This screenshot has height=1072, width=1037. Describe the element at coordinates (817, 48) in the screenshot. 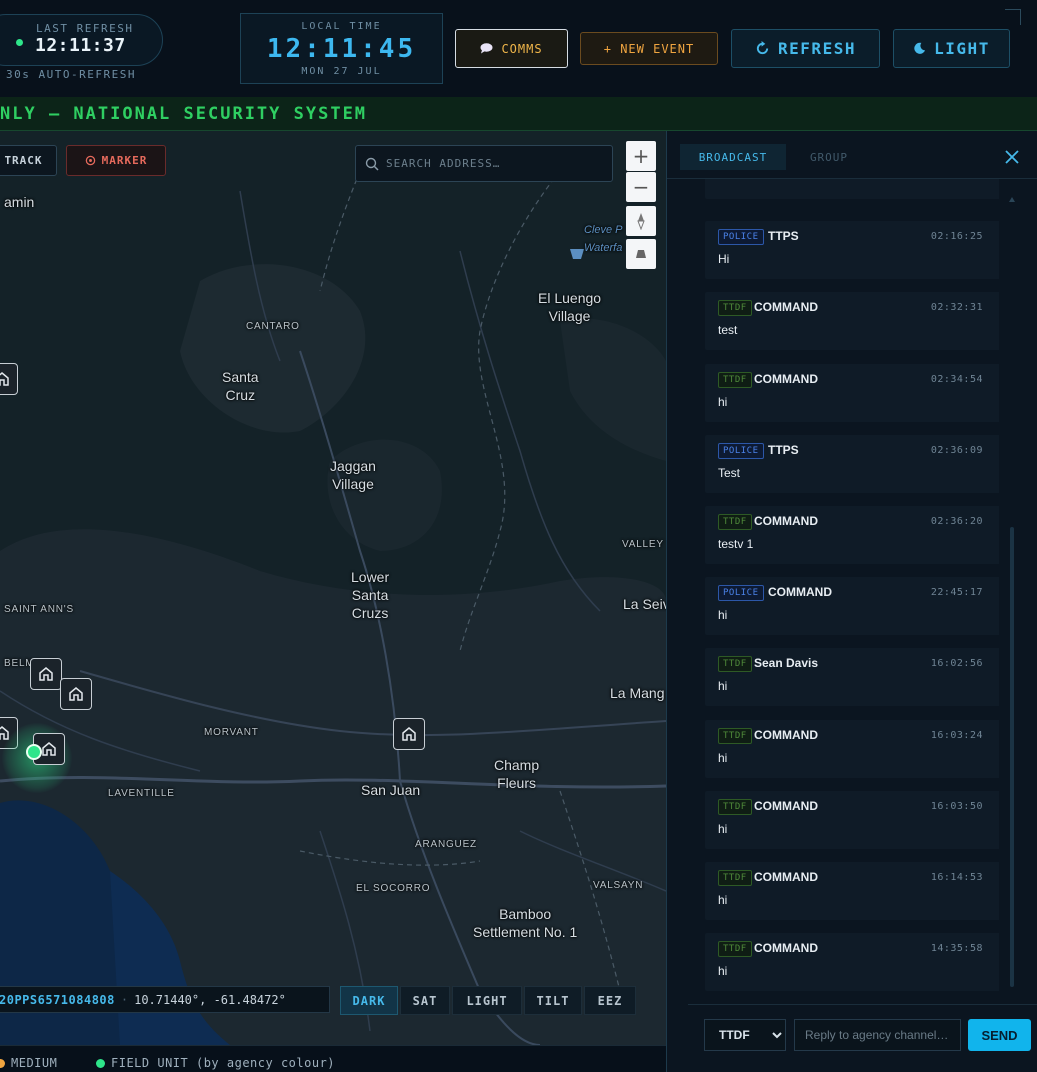

I see `refresh-button-label: REFRESH` at that location.